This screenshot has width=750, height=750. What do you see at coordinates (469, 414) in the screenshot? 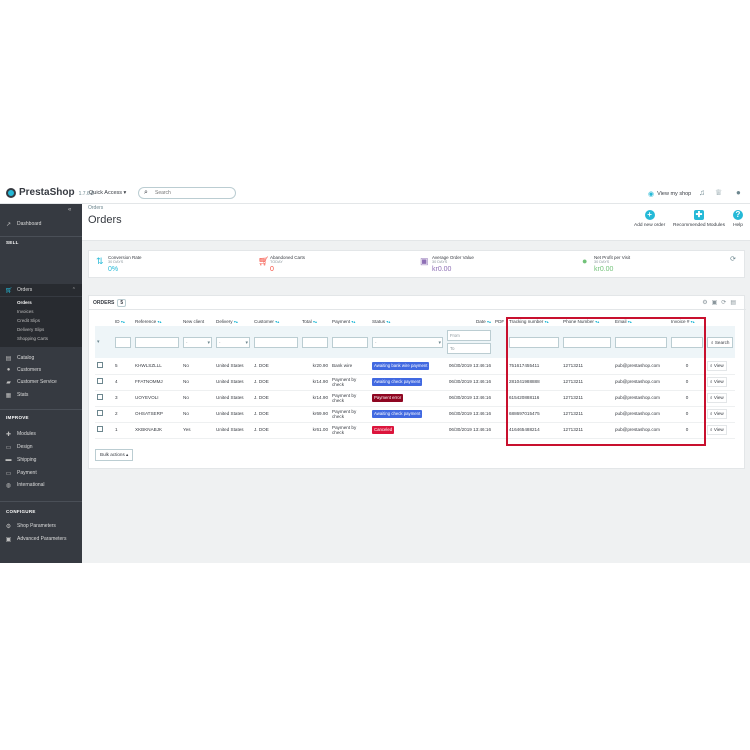
I see `cell-date: 06/30/2019 13:46:16` at bounding box center [469, 414].